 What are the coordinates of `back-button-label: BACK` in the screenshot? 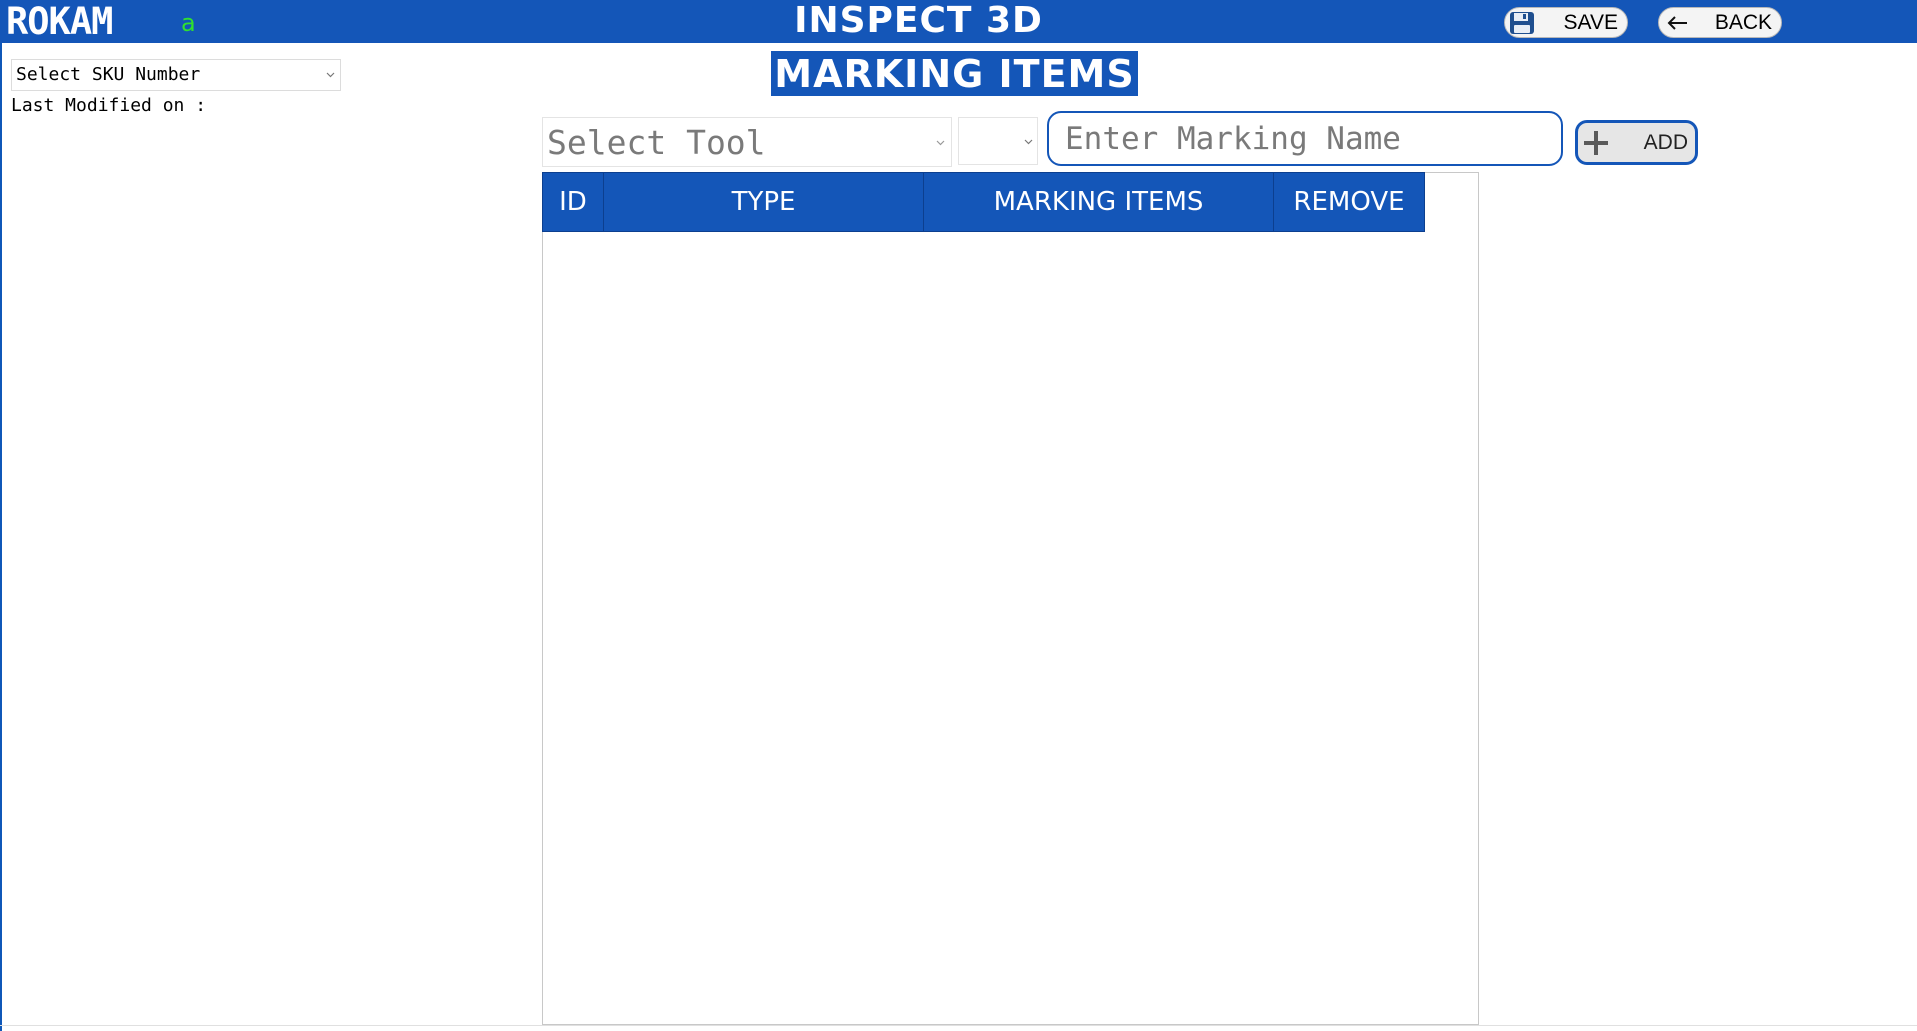 It's located at (1743, 22).